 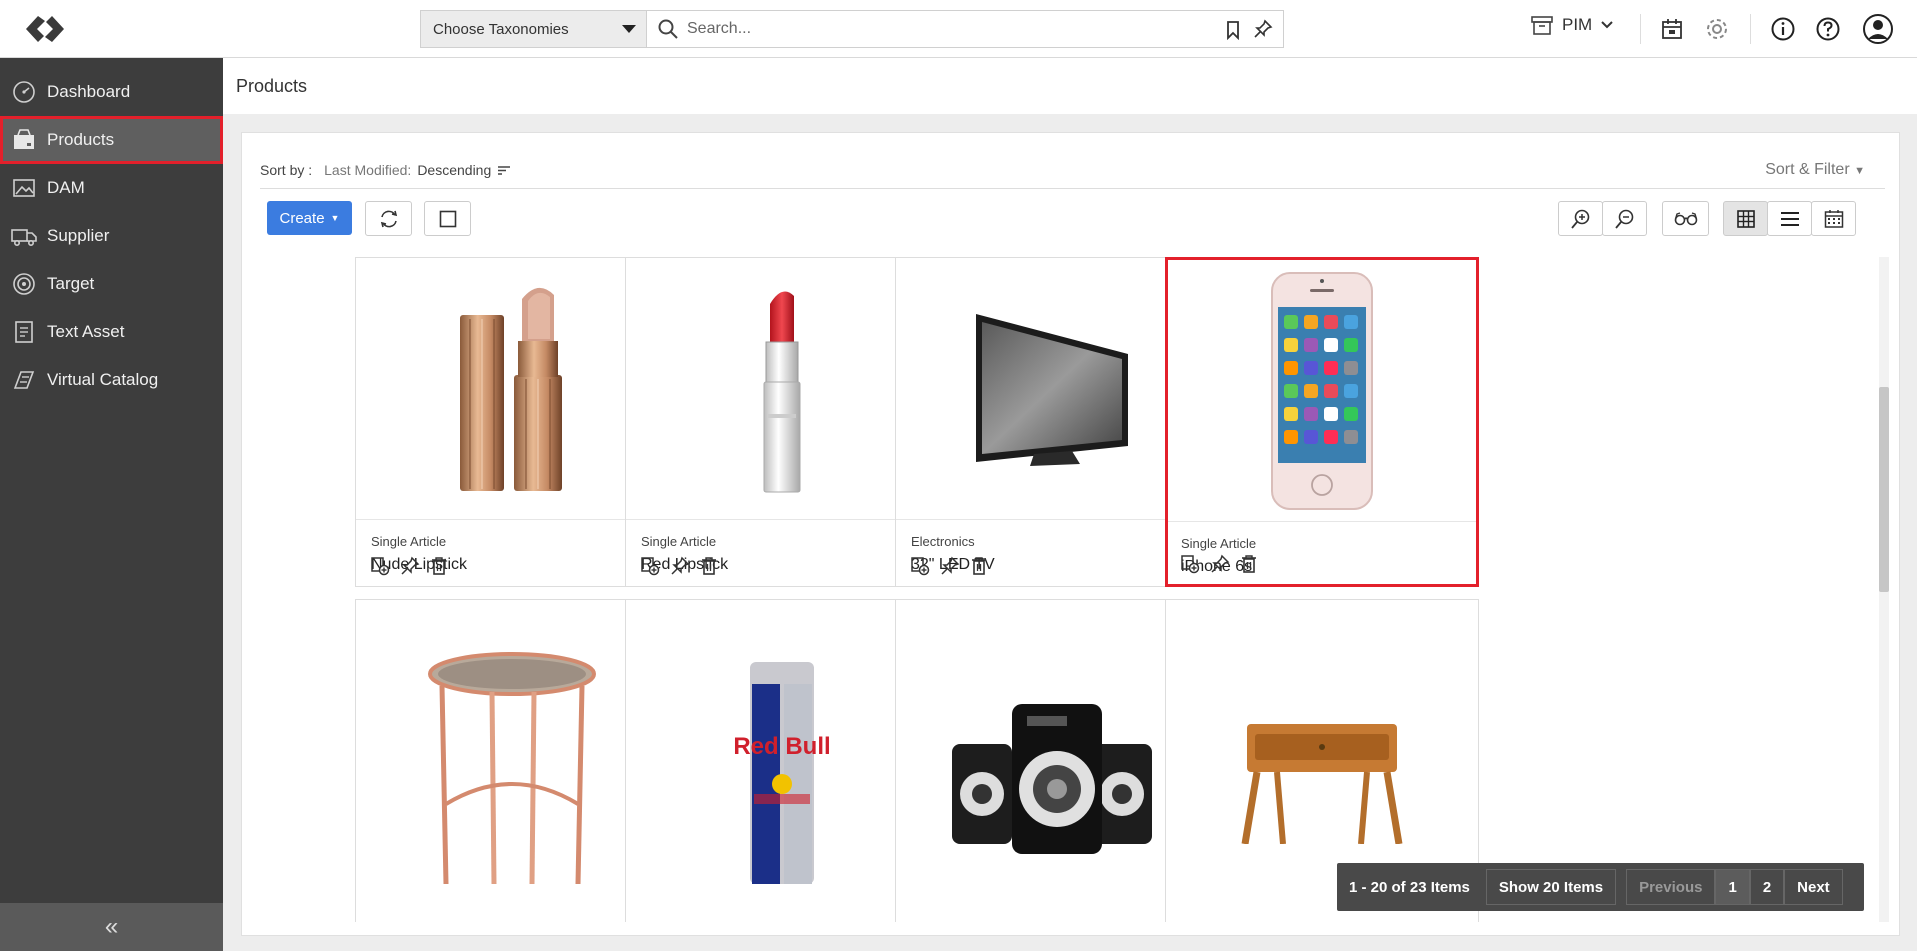 I want to click on refresh-button, so click(x=388, y=218).